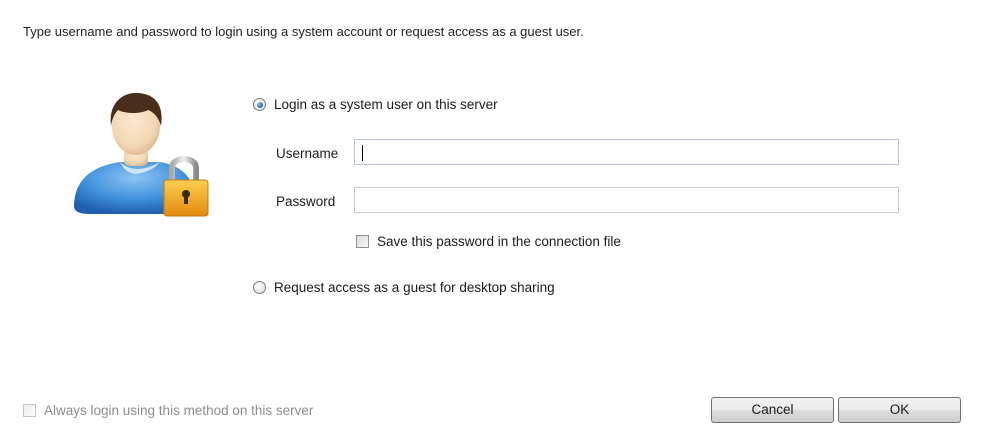 This screenshot has width=982, height=443. Describe the element at coordinates (29, 410) in the screenshot. I see `always-login-checkbox` at that location.